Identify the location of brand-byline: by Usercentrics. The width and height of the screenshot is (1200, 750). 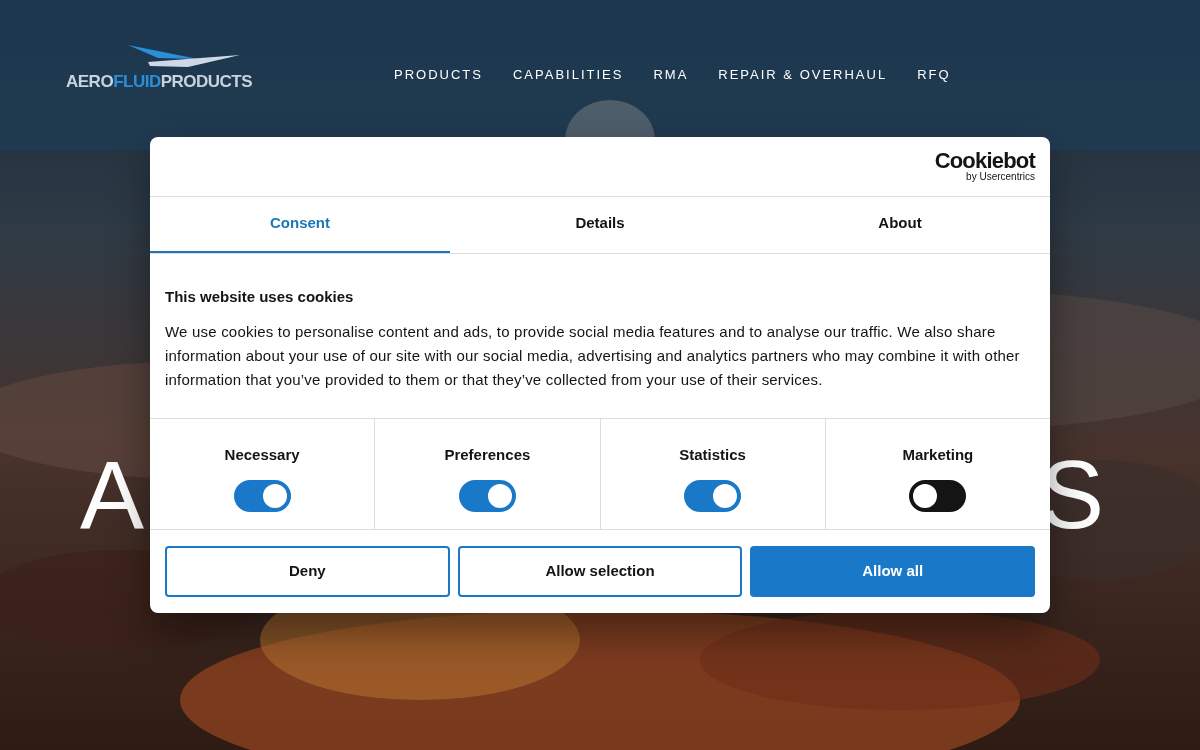
(1000, 177).